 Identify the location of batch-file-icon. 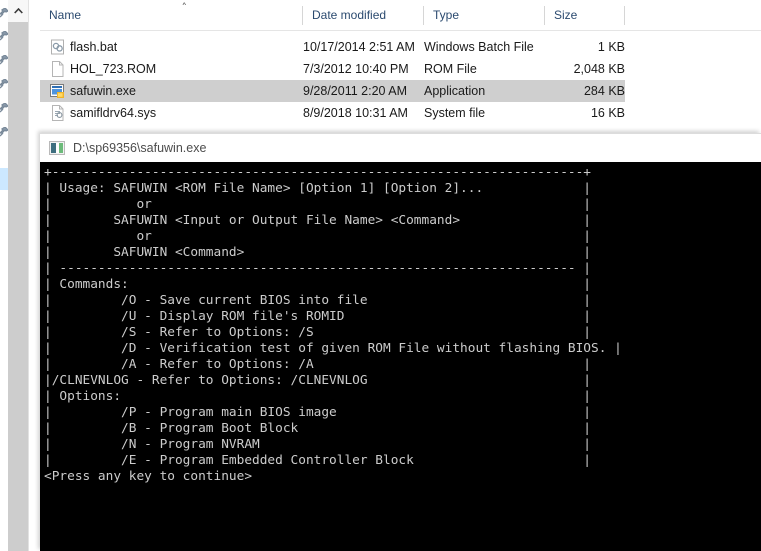
(58, 47).